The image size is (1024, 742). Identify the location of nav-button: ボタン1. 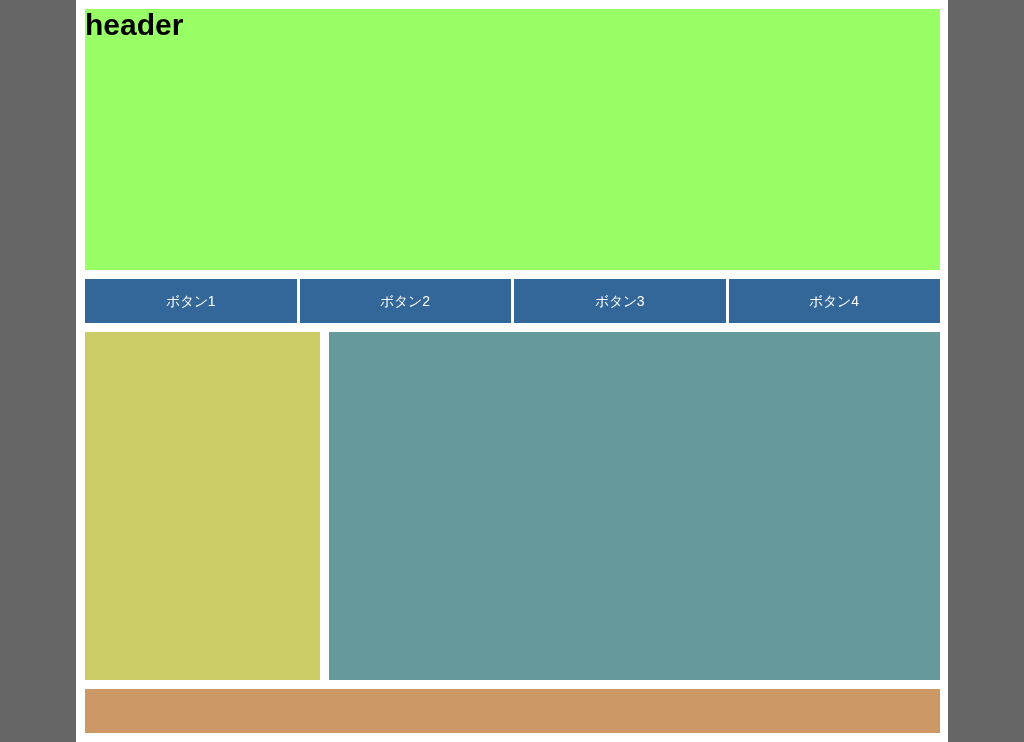
(191, 301).